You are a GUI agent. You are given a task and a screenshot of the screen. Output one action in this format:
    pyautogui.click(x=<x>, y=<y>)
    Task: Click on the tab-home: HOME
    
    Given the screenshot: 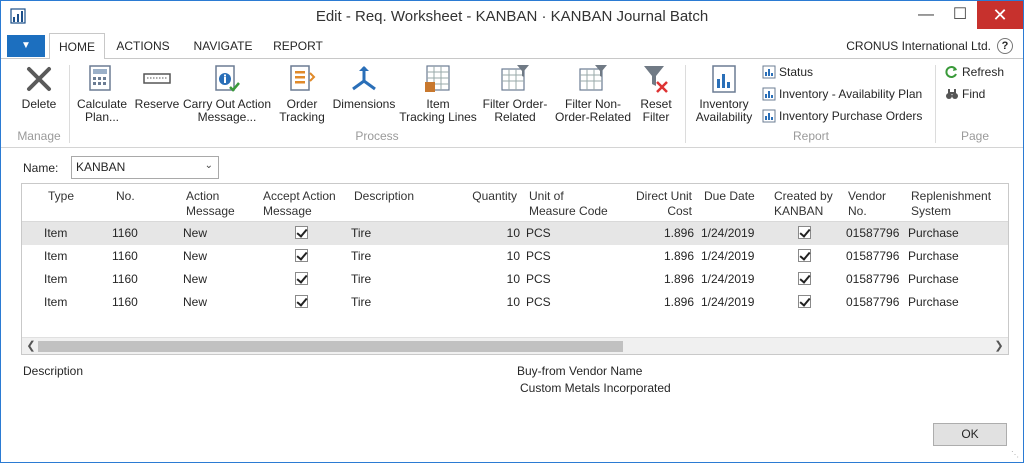 What is the action you would take?
    pyautogui.click(x=77, y=46)
    